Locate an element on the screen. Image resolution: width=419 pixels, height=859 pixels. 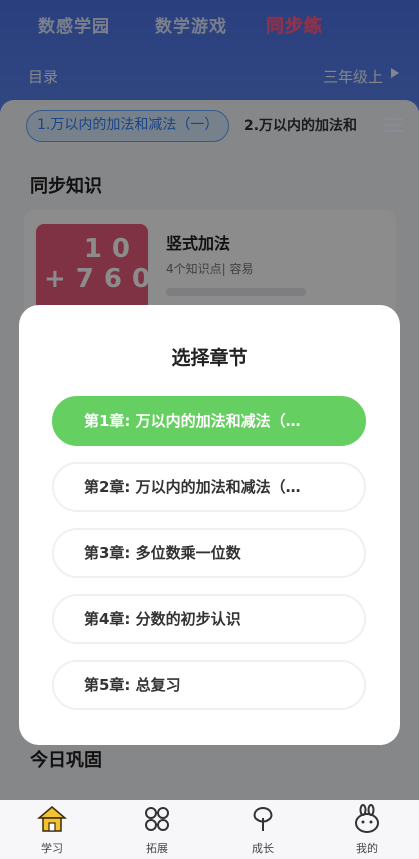
nav-mine-label: 我的 is located at coordinates (367, 848).